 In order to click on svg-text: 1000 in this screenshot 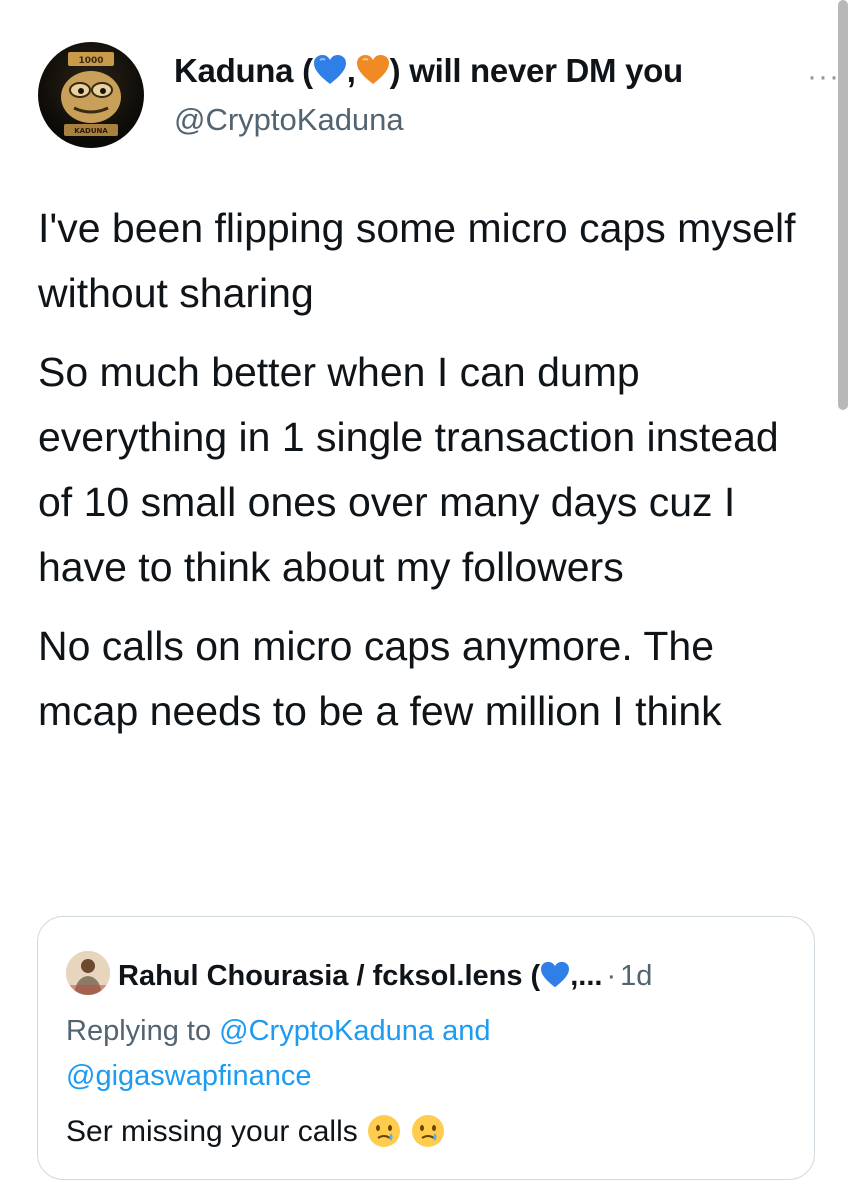, I will do `click(90, 61)`.